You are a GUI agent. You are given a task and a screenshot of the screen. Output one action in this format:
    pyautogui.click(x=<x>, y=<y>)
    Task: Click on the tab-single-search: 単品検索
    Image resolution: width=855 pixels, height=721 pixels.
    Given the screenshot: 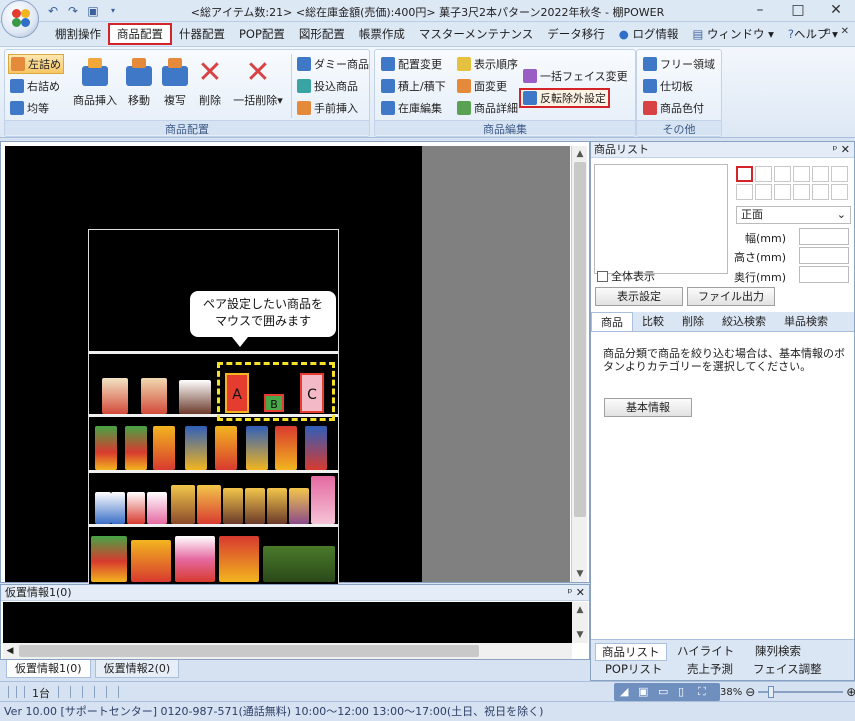 What is the action you would take?
    pyautogui.click(x=806, y=321)
    